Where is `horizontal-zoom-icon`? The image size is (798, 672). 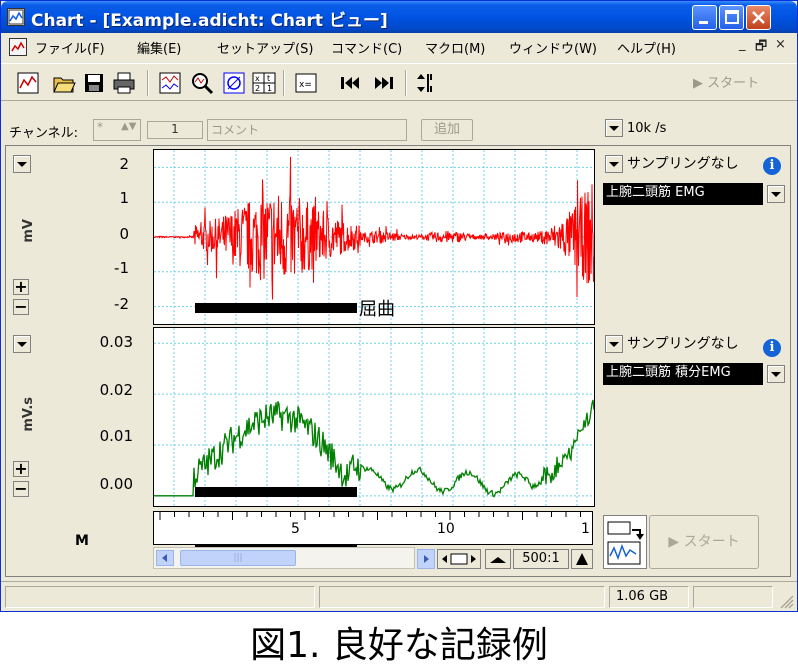
horizontal-zoom-icon is located at coordinates (459, 559).